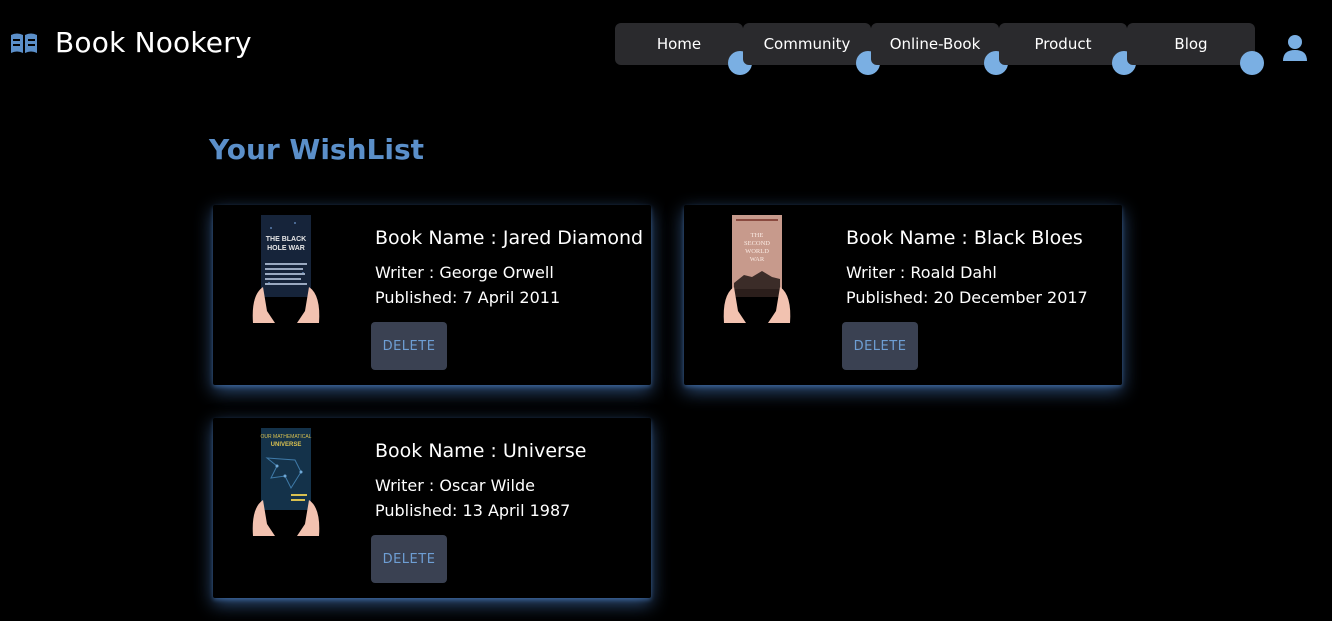 Image resolution: width=1332 pixels, height=621 pixels. I want to click on nav-item-label: Online-Book, so click(935, 44).